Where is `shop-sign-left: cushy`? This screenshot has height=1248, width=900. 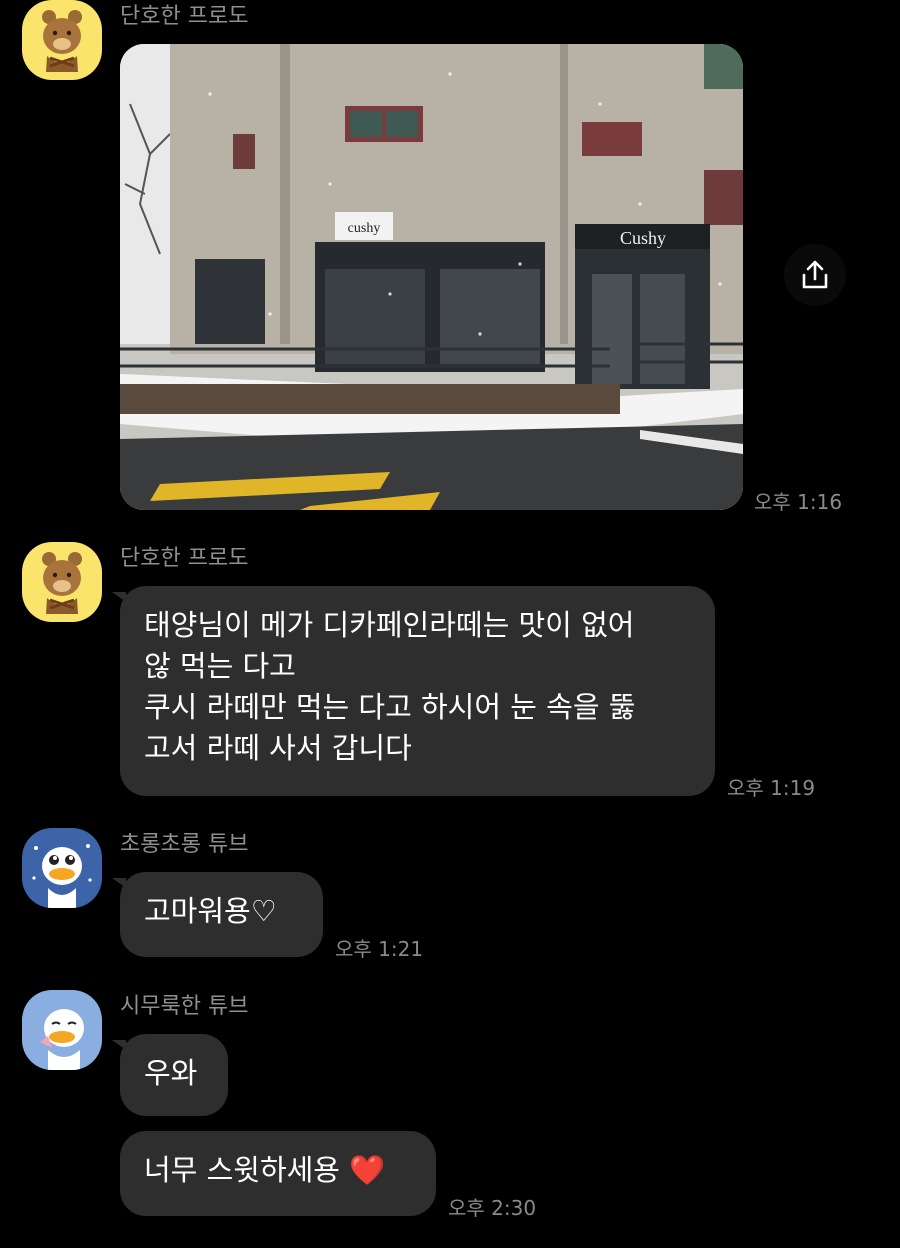 shop-sign-left: cushy is located at coordinates (364, 228).